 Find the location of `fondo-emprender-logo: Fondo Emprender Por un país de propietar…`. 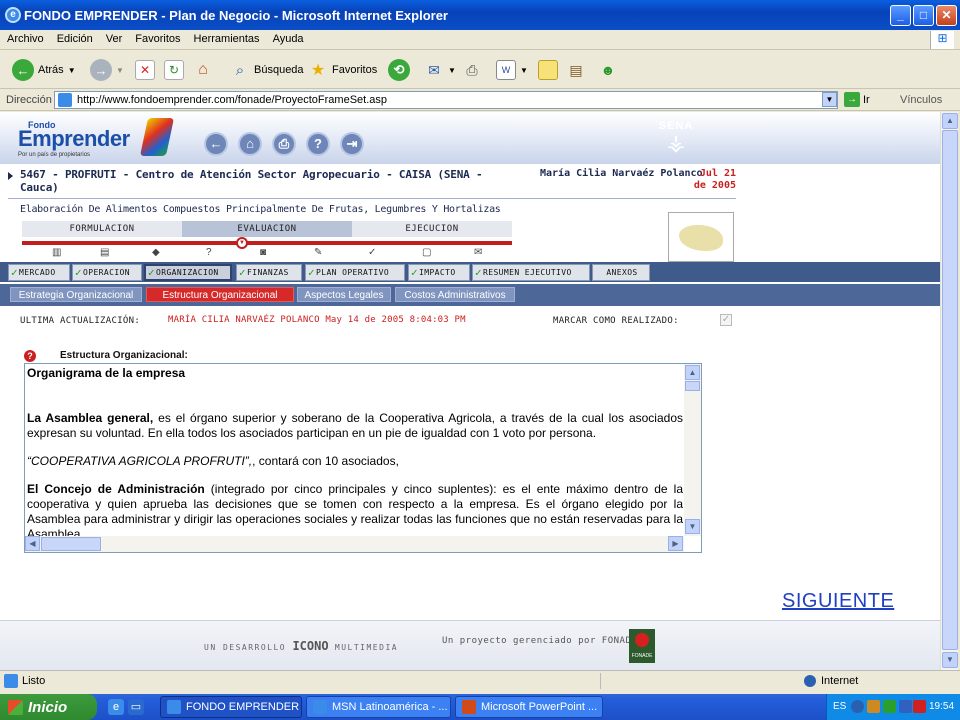

fondo-emprender-logo: Fondo Emprender Por un país de propietar… is located at coordinates (74, 139).